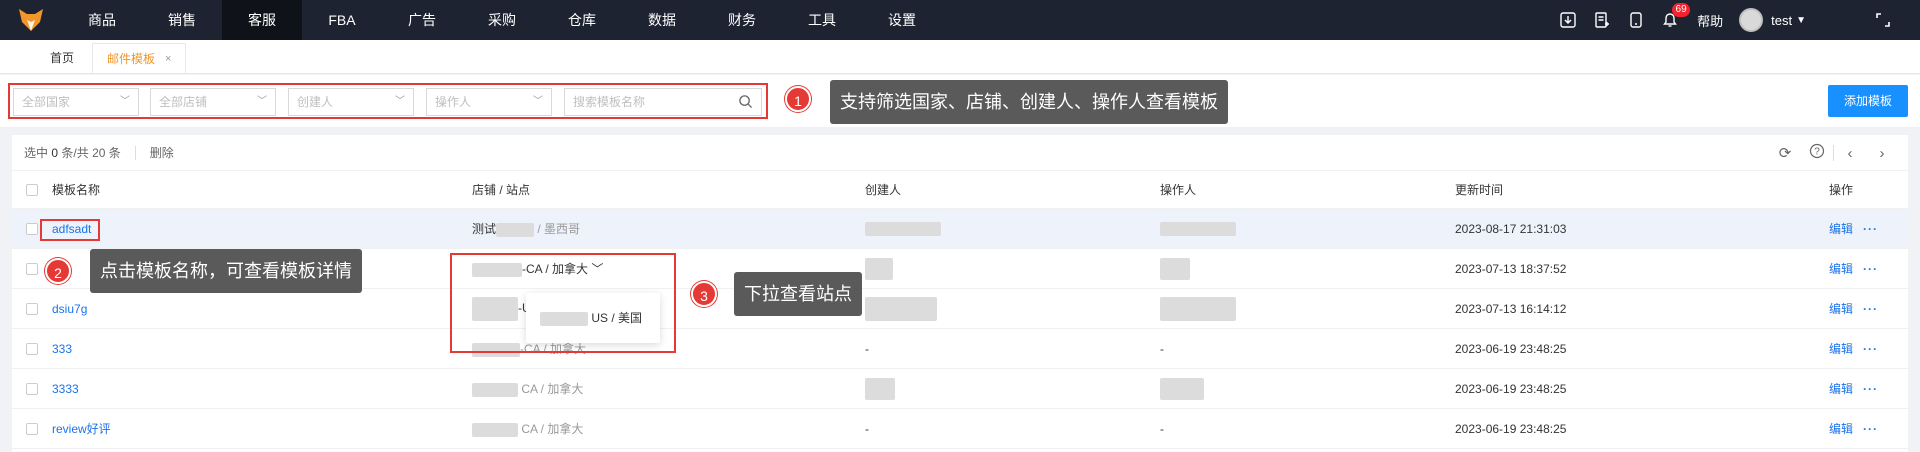 The width and height of the screenshot is (1920, 452). What do you see at coordinates (1883, 20) in the screenshot?
I see `fullscreen-icon` at bounding box center [1883, 20].